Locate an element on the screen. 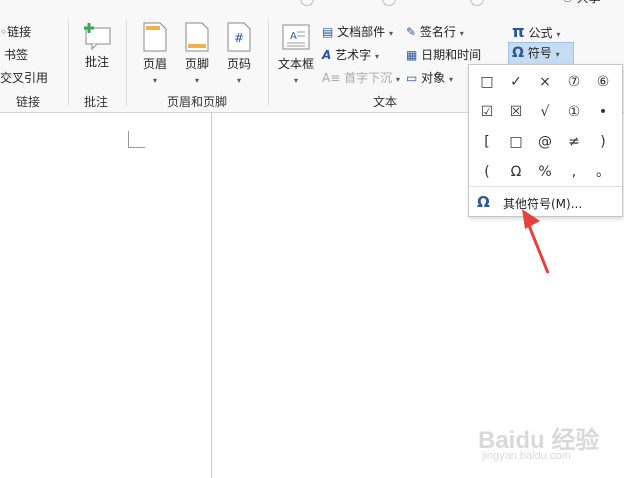 This screenshot has height=478, width=624. page-edge is located at coordinates (211, 295).